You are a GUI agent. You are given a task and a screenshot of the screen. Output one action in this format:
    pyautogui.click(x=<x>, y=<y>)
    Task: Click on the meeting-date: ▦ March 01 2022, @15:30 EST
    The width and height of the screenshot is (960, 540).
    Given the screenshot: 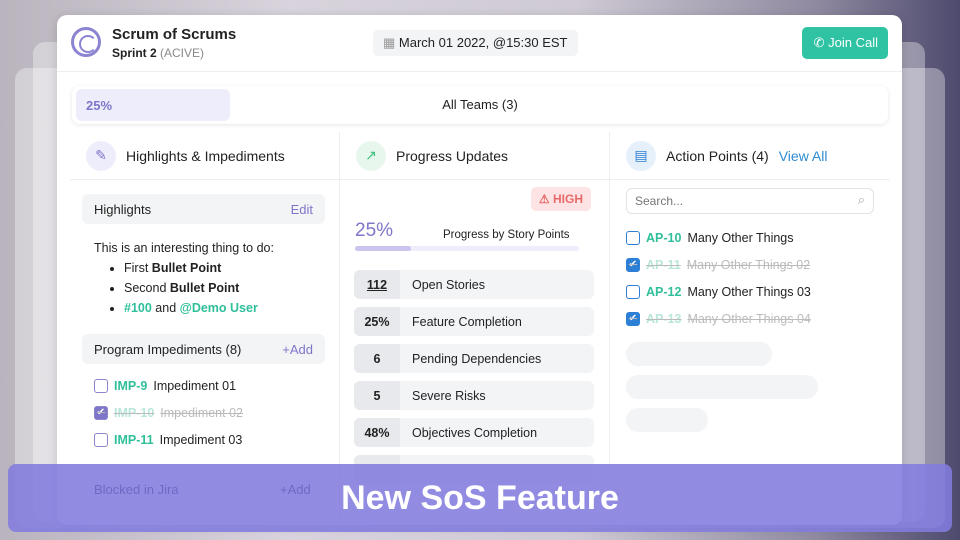 What is the action you would take?
    pyautogui.click(x=475, y=43)
    